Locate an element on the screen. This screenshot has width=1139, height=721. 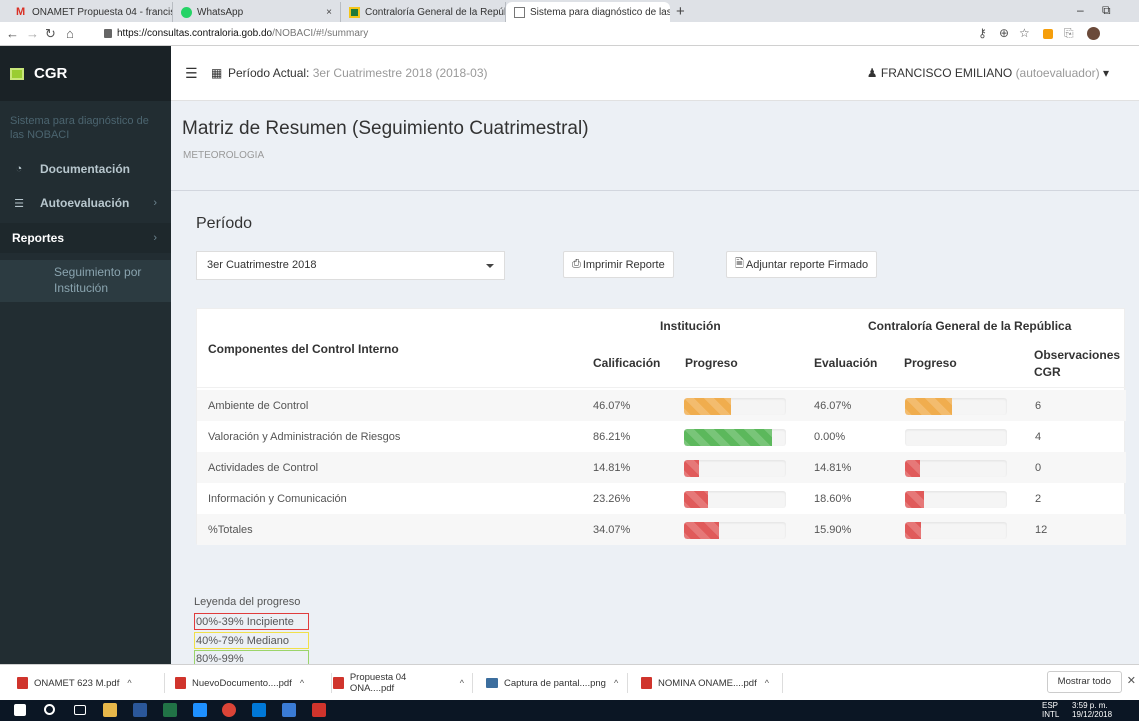
attach-report-button: 🗎 Adjuntar reporte Firmado is located at coordinates (802, 264).